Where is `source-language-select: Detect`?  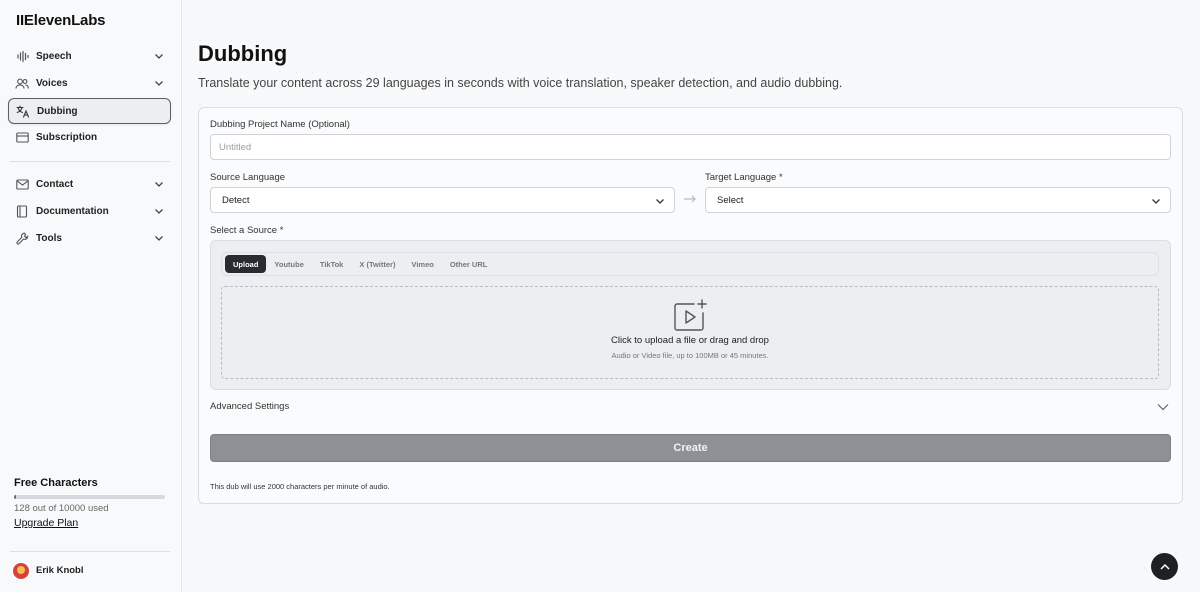
source-language-select: Detect is located at coordinates (442, 200).